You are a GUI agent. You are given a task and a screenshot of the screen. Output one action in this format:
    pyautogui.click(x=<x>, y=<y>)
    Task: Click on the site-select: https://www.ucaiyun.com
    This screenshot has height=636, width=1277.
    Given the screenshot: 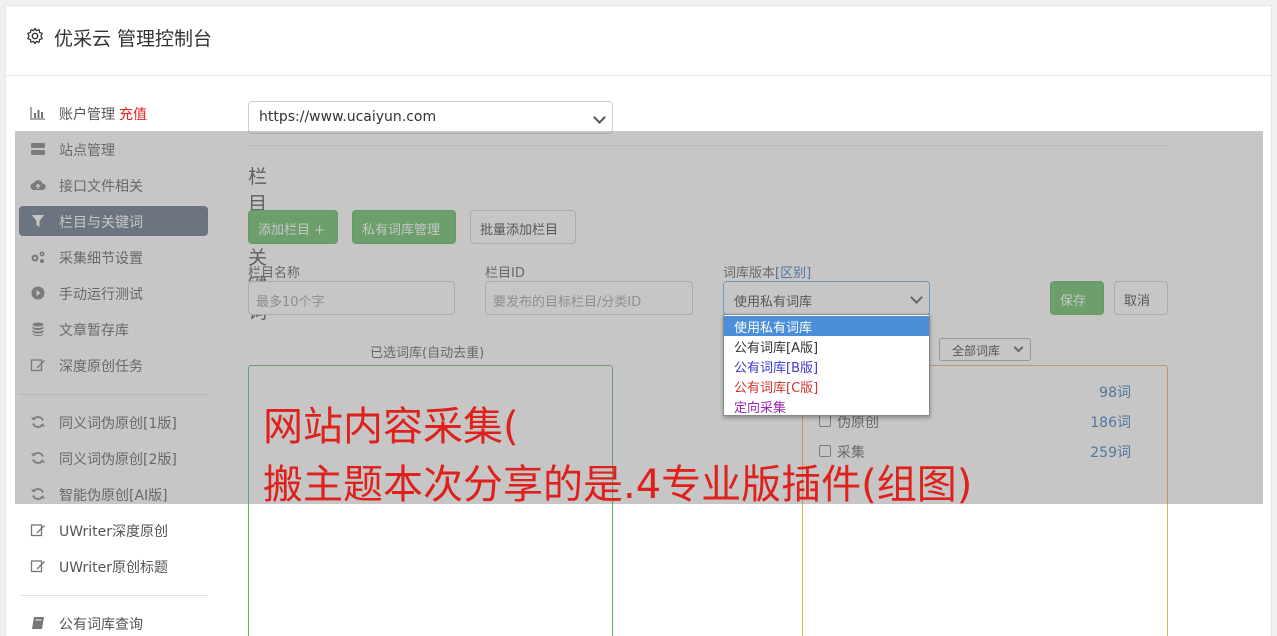 What is the action you would take?
    pyautogui.click(x=430, y=117)
    